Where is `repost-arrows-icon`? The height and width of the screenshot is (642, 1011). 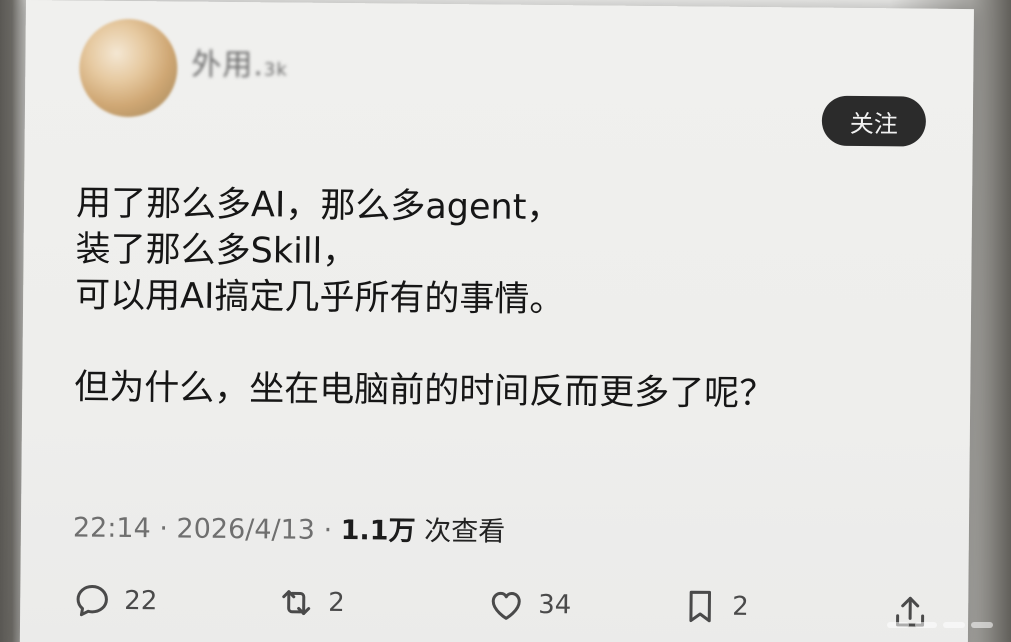 repost-arrows-icon is located at coordinates (296, 603).